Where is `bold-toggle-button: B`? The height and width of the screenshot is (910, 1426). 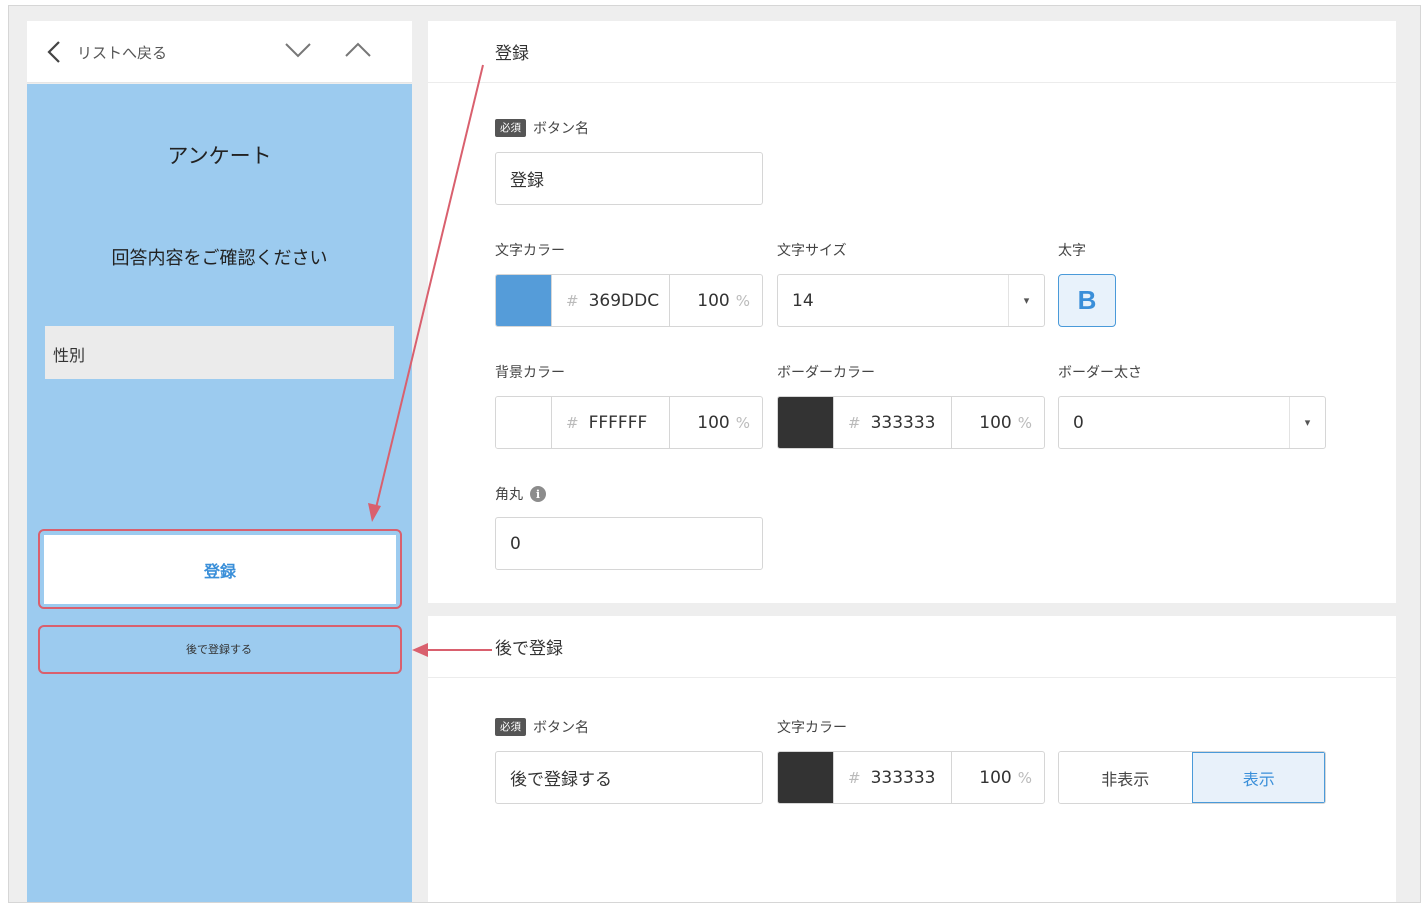 bold-toggle-button: B is located at coordinates (1087, 300).